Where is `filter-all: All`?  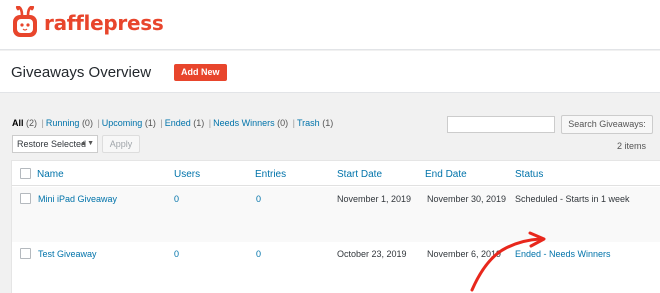 filter-all: All is located at coordinates (18, 123).